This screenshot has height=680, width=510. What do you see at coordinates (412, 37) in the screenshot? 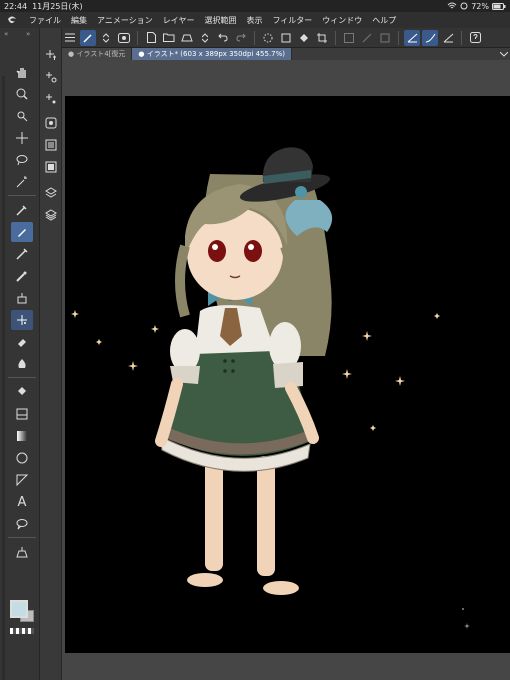
I see `snap-ruler-icon` at bounding box center [412, 37].